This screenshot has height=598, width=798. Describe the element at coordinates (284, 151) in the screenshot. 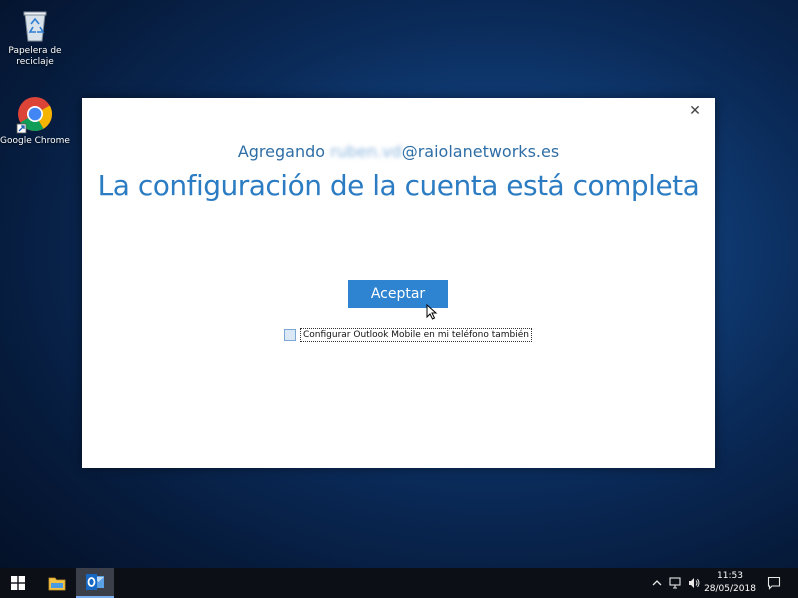

I see `subtitle-prefix: Agregando` at that location.